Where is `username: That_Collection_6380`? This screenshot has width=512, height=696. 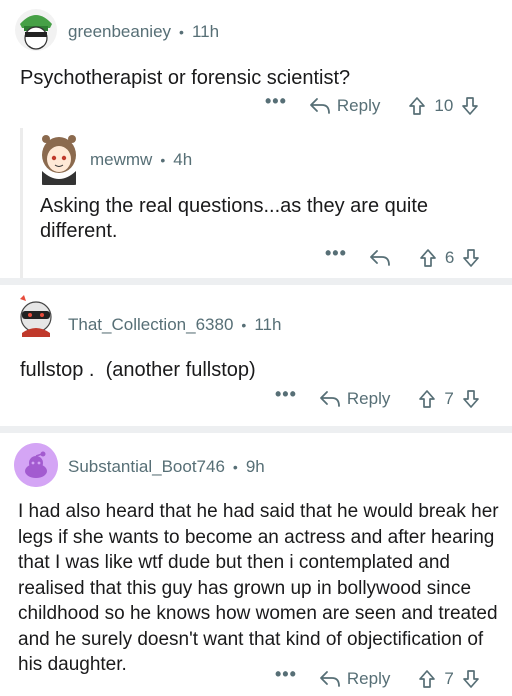 username: That_Collection_6380 is located at coordinates (150, 325).